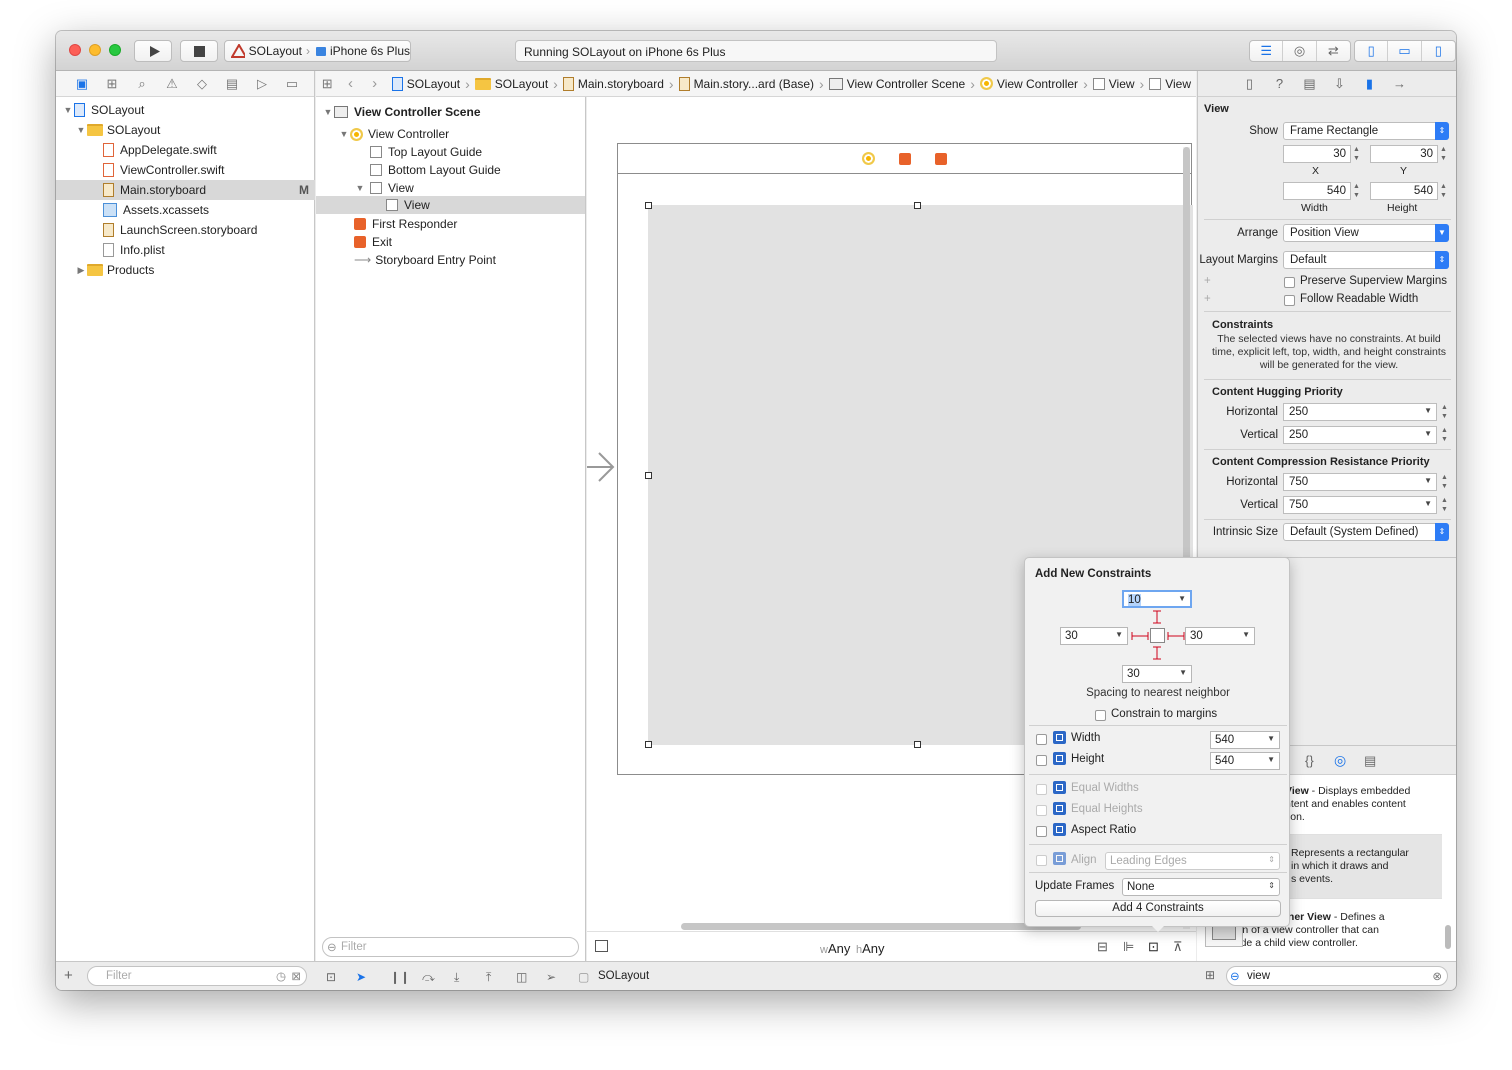  What do you see at coordinates (185, 190) in the screenshot?
I see `nav-item-main-storyboard: Main.storyboard M` at bounding box center [185, 190].